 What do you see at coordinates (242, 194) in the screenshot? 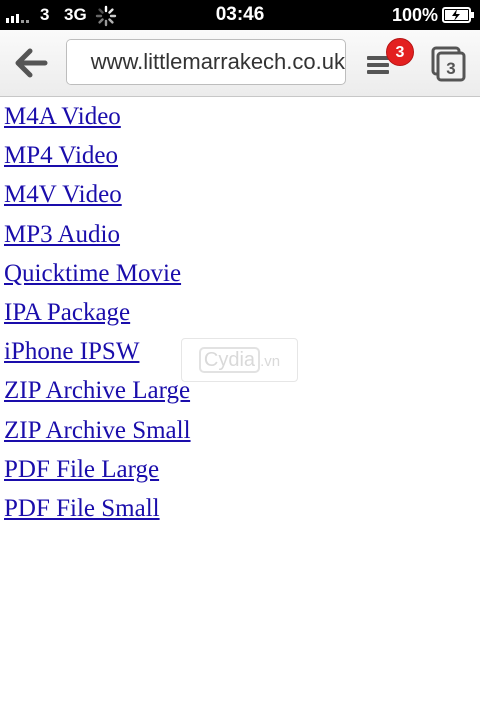
I see `list-item: M4V Video` at bounding box center [242, 194].